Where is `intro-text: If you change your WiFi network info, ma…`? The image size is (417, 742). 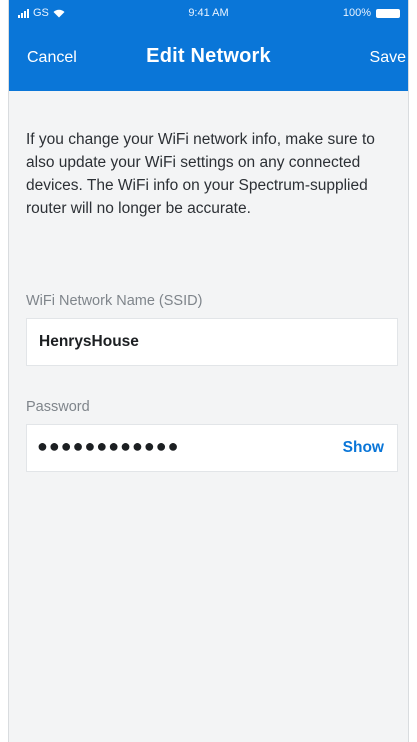 intro-text: If you change your WiFi network info, ma… is located at coordinates (200, 174).